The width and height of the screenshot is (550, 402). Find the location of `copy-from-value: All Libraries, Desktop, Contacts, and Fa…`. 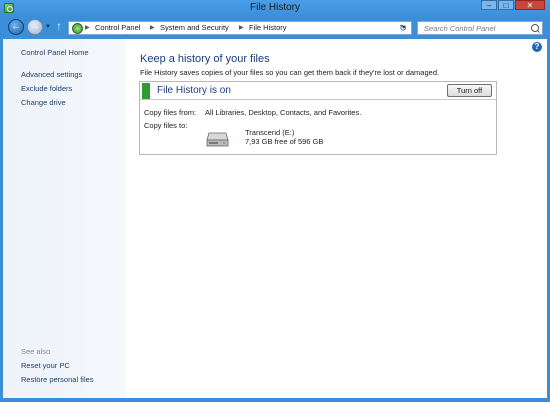

copy-from-value: All Libraries, Desktop, Contacts, and Fa… is located at coordinates (283, 112).